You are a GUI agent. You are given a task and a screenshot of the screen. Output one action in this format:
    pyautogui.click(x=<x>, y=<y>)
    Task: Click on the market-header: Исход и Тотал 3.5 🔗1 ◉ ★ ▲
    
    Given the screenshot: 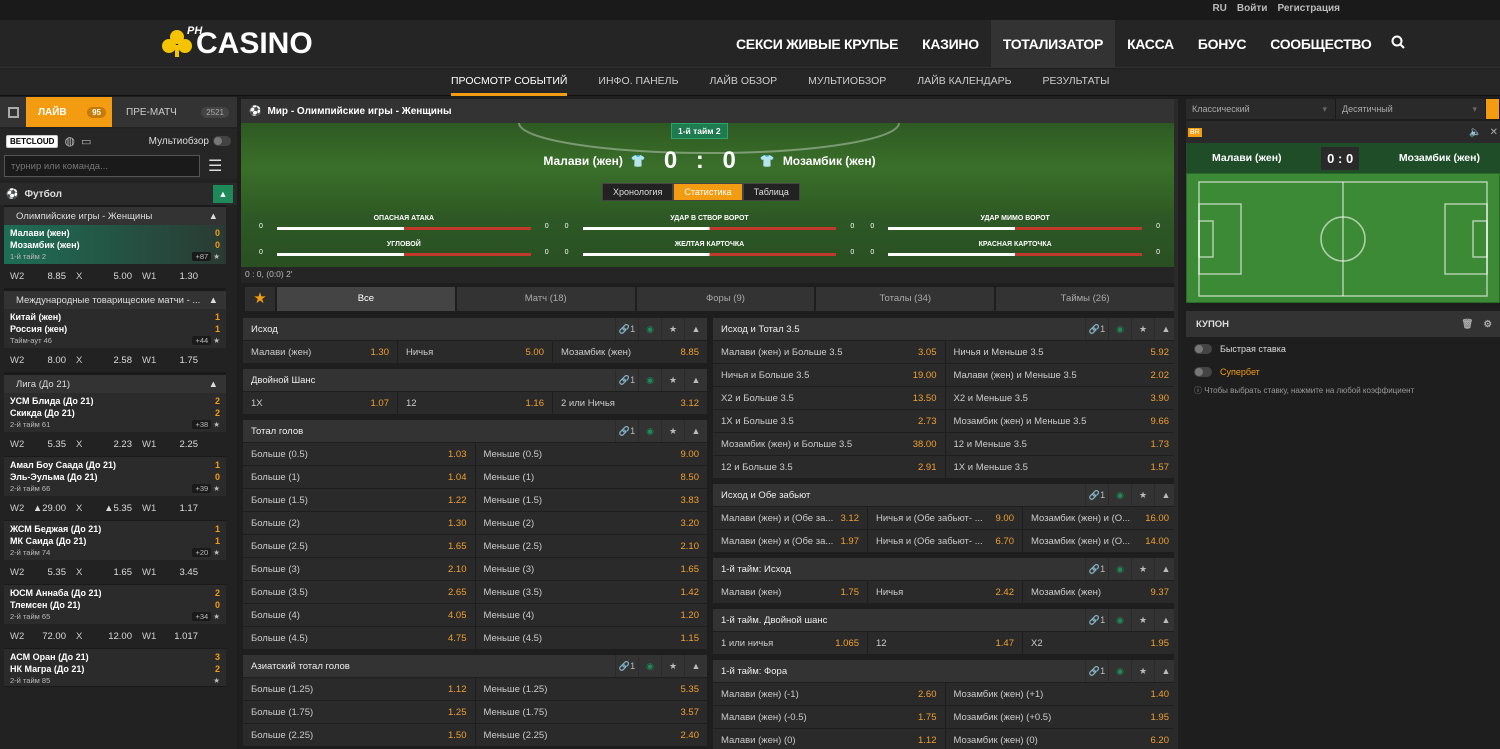 What is the action you would take?
    pyautogui.click(x=945, y=329)
    